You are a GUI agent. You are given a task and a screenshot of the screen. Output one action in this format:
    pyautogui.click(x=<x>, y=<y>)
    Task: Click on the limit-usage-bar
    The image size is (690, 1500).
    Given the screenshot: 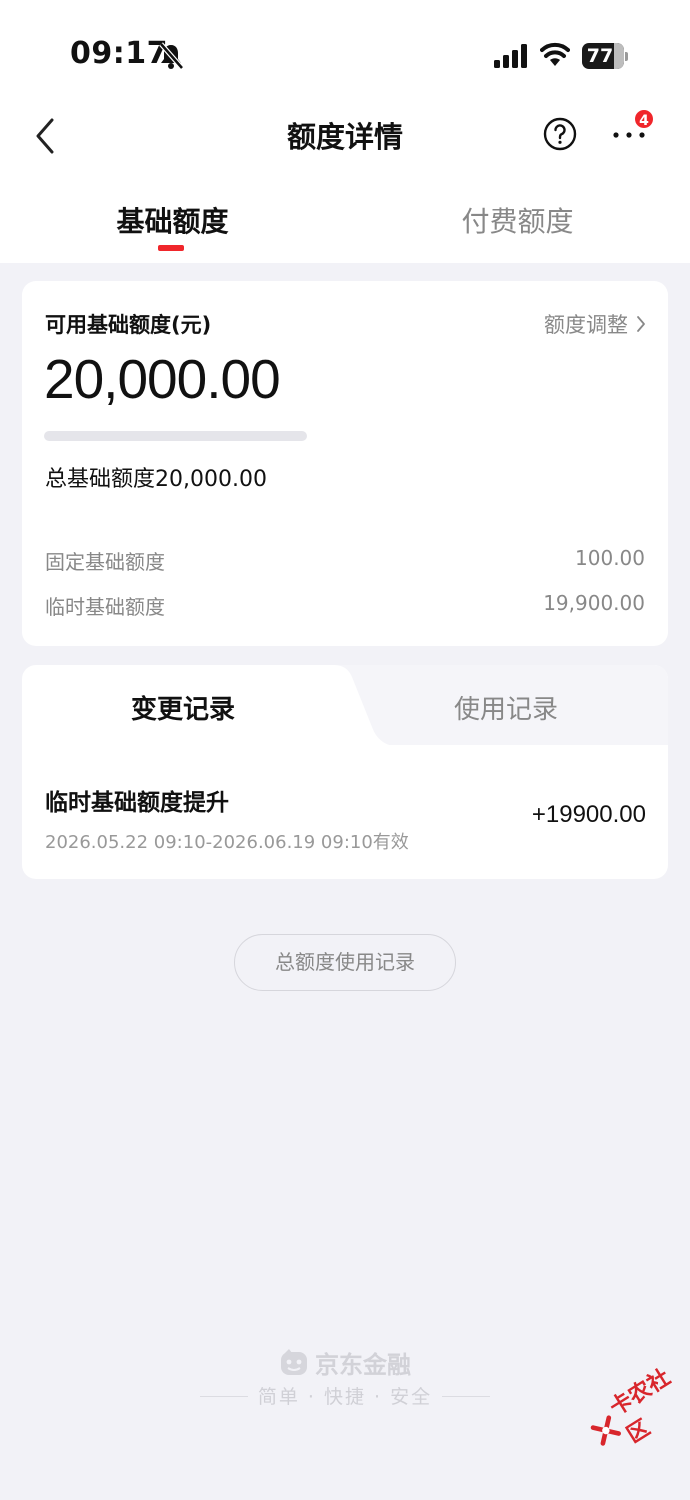 What is the action you would take?
    pyautogui.click(x=175, y=436)
    